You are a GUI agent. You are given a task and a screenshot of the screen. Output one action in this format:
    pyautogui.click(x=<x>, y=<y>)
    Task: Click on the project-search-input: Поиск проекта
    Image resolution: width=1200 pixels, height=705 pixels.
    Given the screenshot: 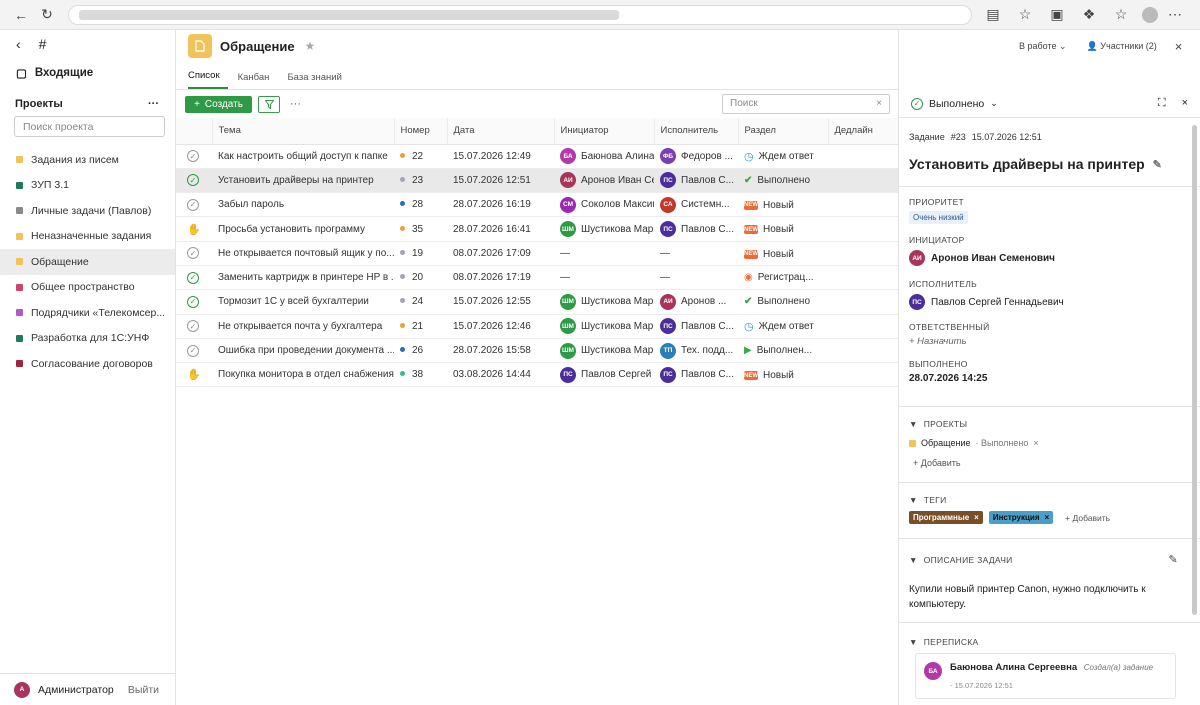 What is the action you would take?
    pyautogui.click(x=89, y=126)
    